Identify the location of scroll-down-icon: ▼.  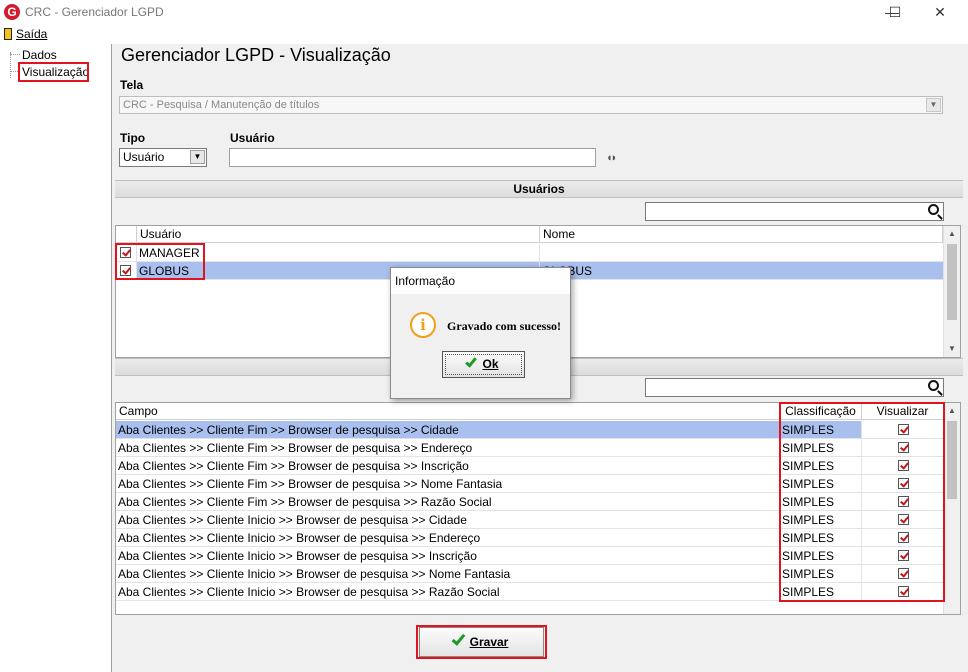
(952, 349).